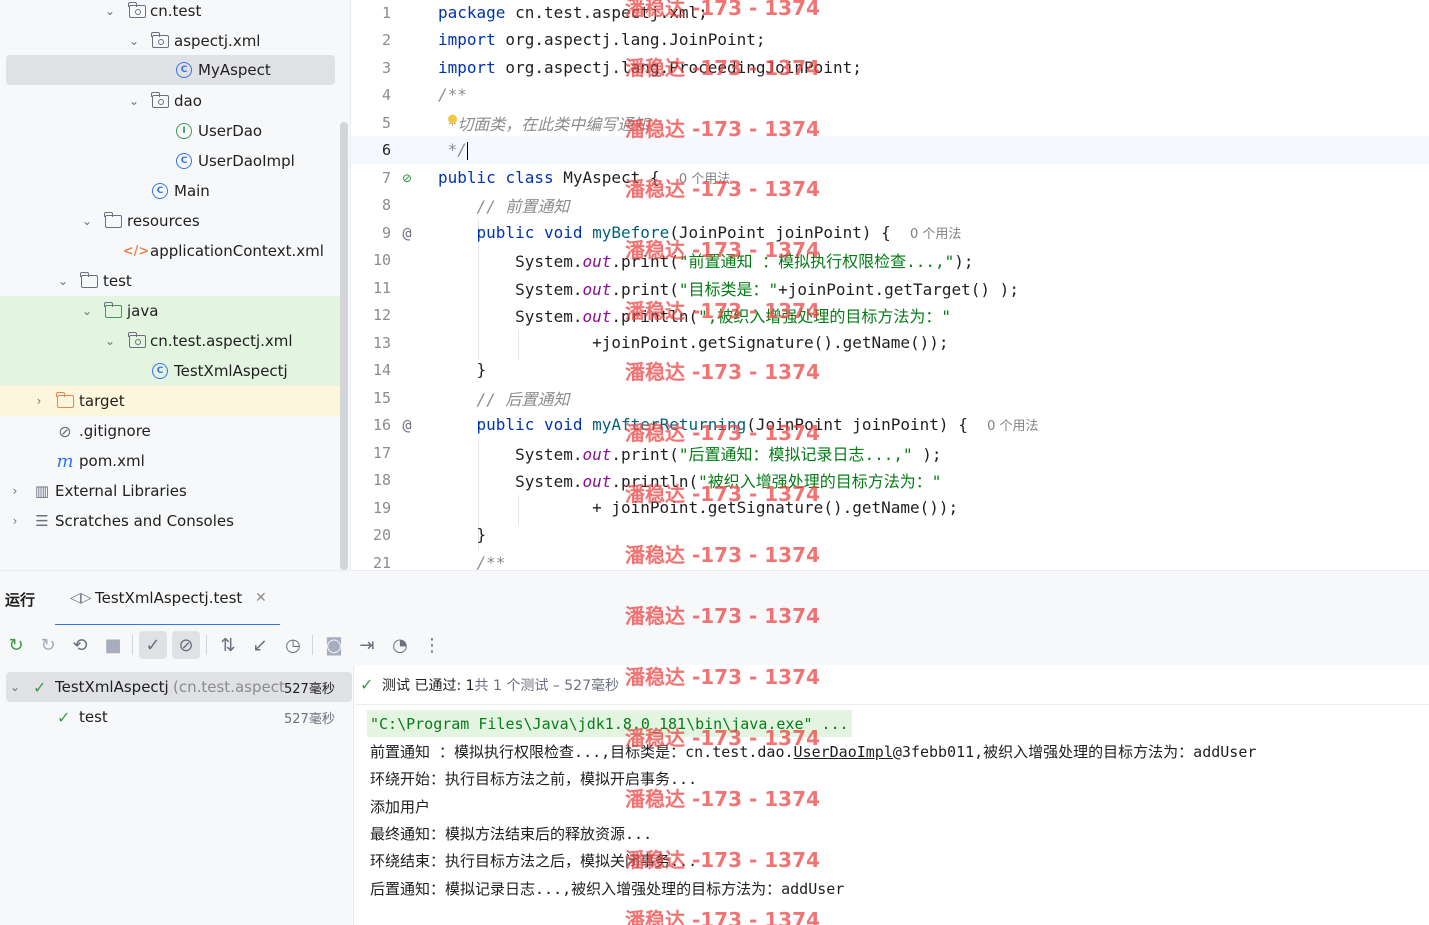 The height and width of the screenshot is (925, 1429). I want to click on tree-item-gitignore: ⊘ .gitignore, so click(170, 431).